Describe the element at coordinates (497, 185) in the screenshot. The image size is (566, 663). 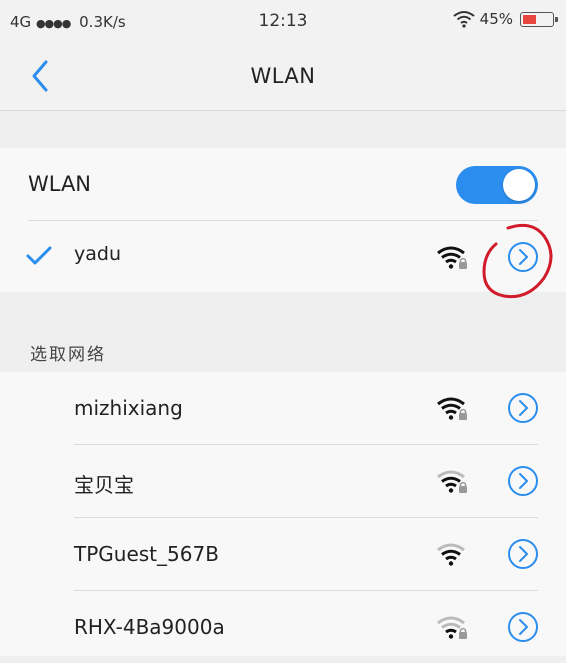
I see `wlan-toggle` at that location.